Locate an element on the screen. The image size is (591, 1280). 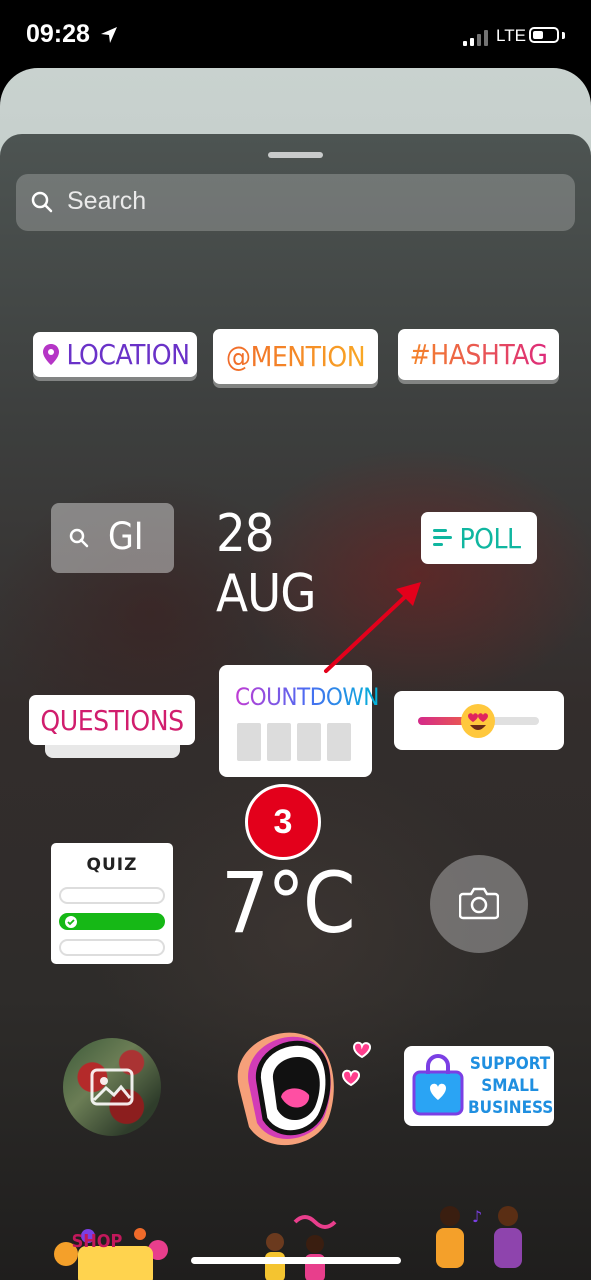
dancers-illustration-icon is located at coordinates (301, 1247).